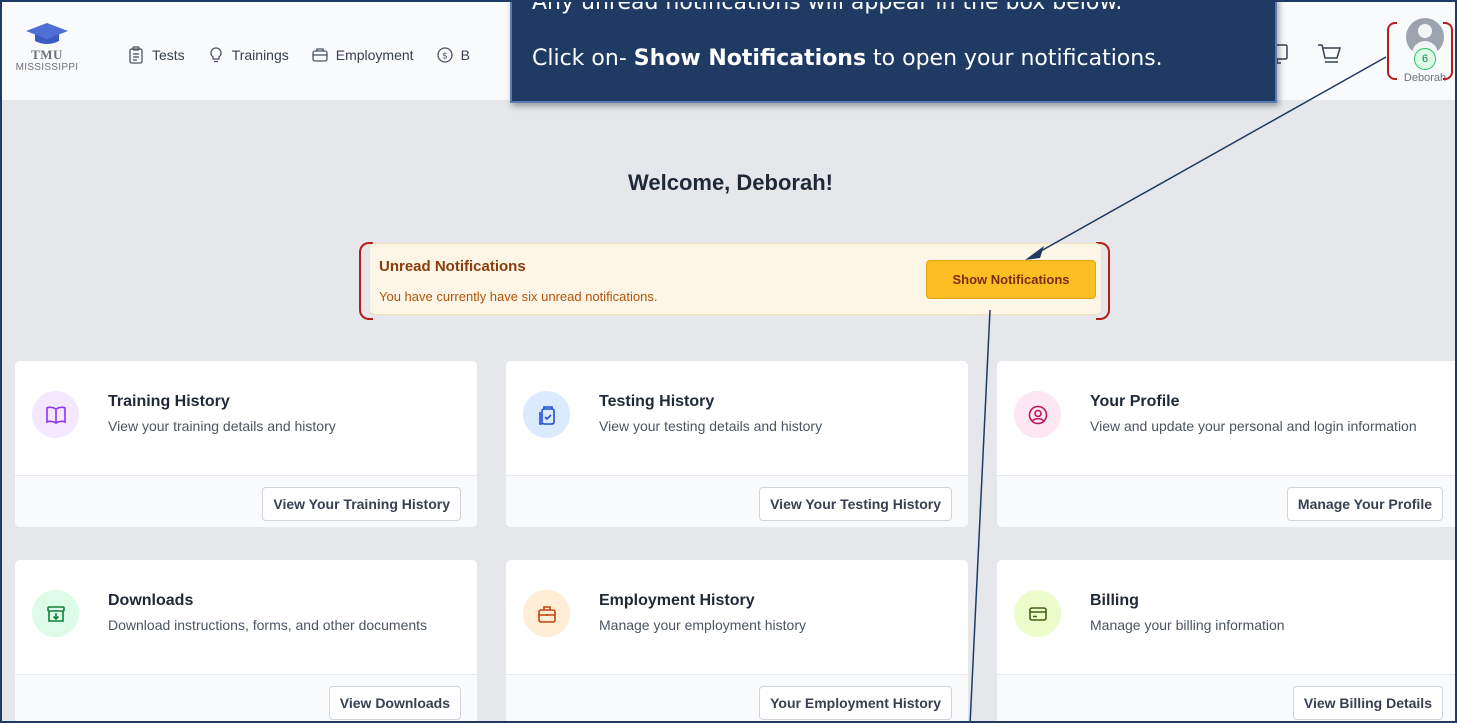 The height and width of the screenshot is (723, 1457). What do you see at coordinates (737, 697) in the screenshot?
I see `card-footer: Your Employment History` at bounding box center [737, 697].